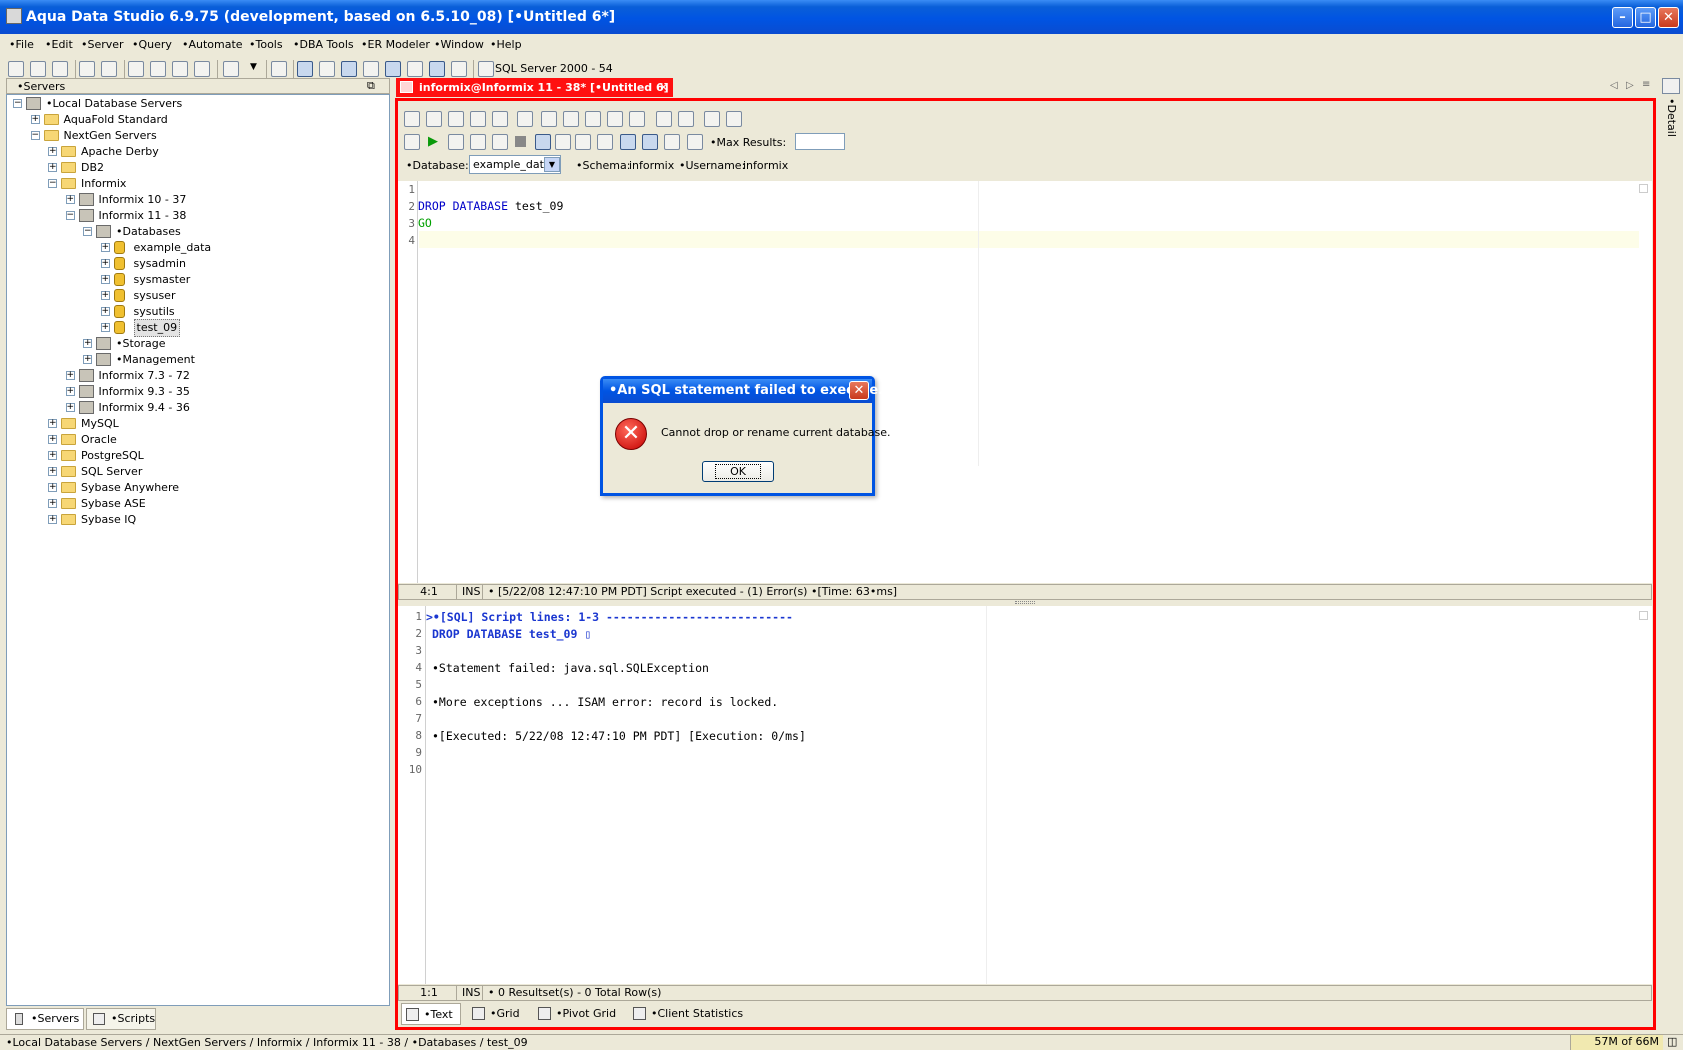 The image size is (1683, 1050). I want to click on tab-servers: •Servers, so click(45, 1019).